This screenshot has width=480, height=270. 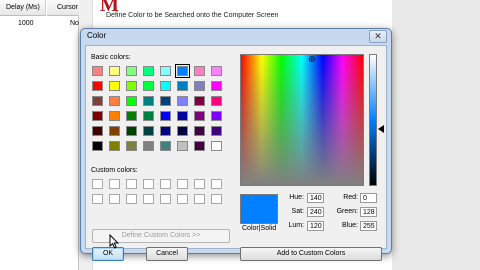 I want to click on add-to-custom-colors-button: Add to Custom Colors, so click(x=311, y=254).